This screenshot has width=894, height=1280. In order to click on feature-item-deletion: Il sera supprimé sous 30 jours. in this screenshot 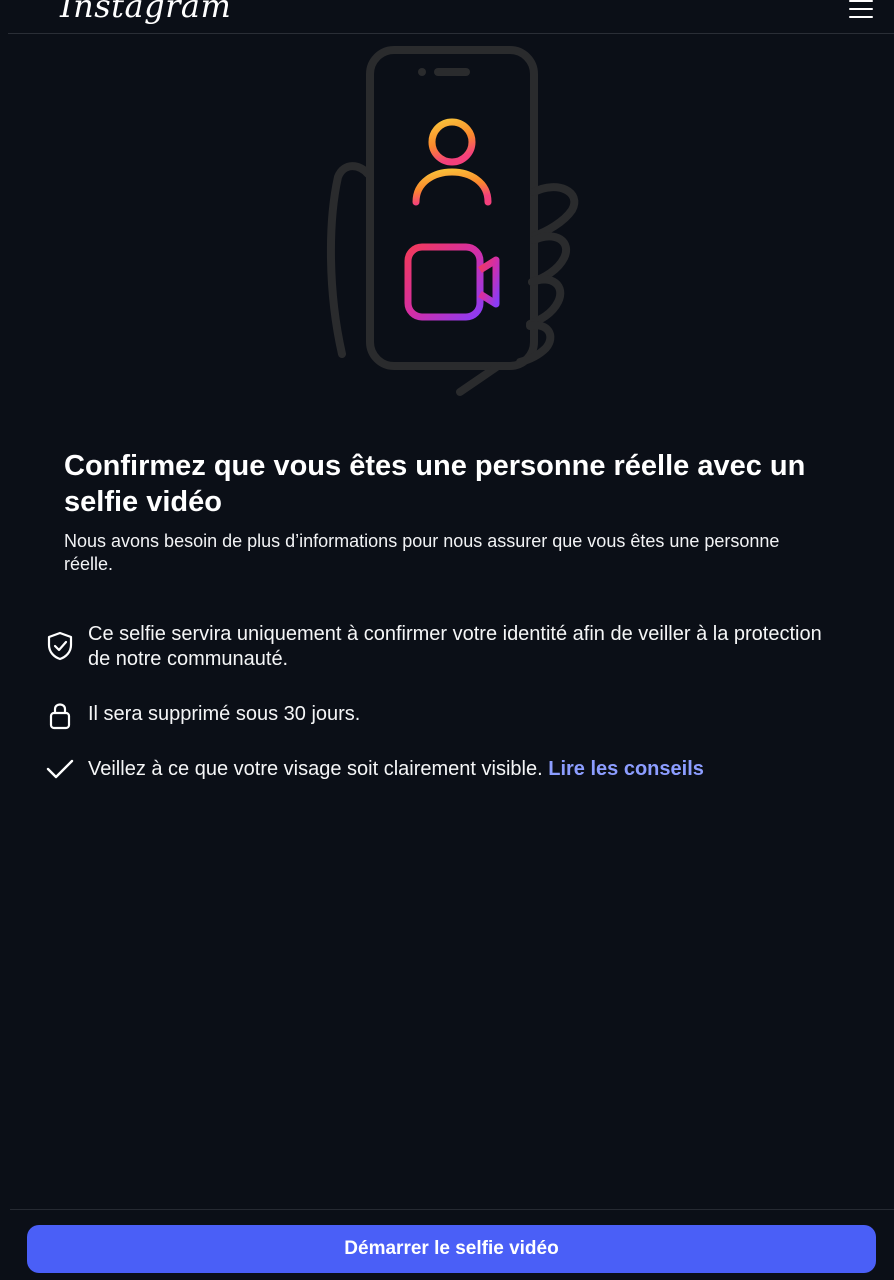, I will do `click(444, 717)`.